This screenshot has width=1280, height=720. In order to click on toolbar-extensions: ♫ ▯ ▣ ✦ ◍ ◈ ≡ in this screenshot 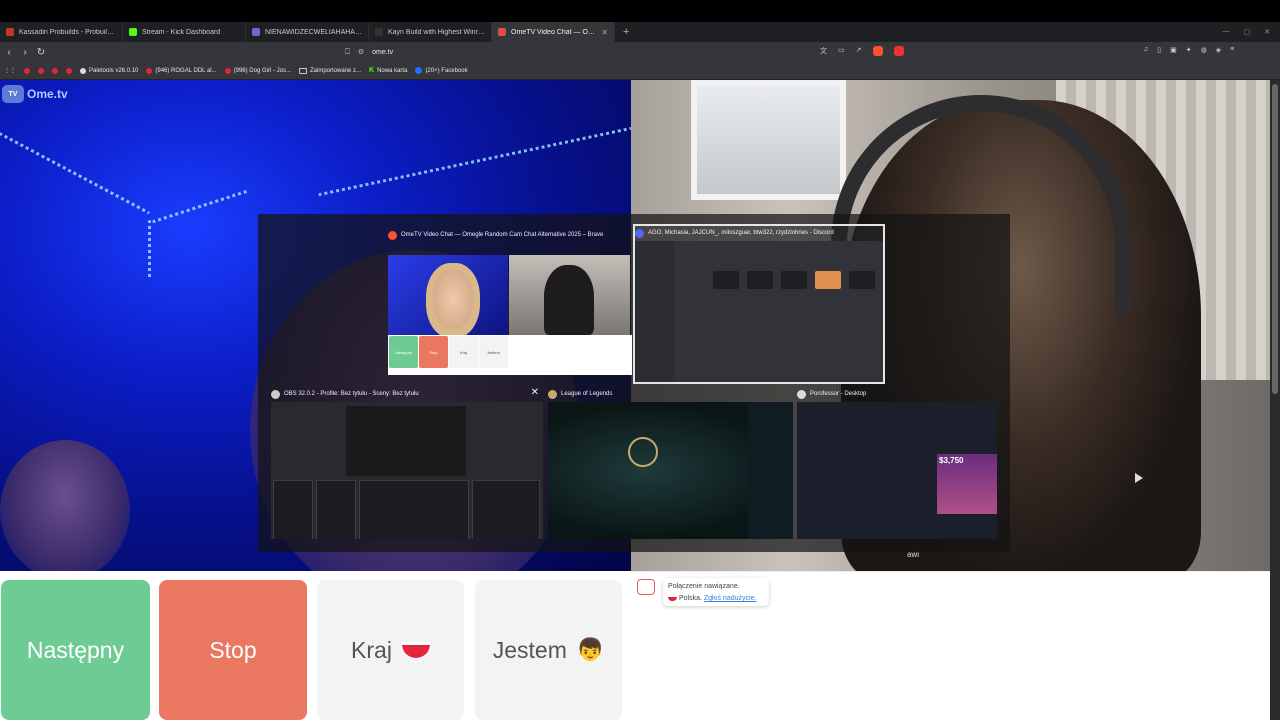, I will do `click(1188, 50)`.